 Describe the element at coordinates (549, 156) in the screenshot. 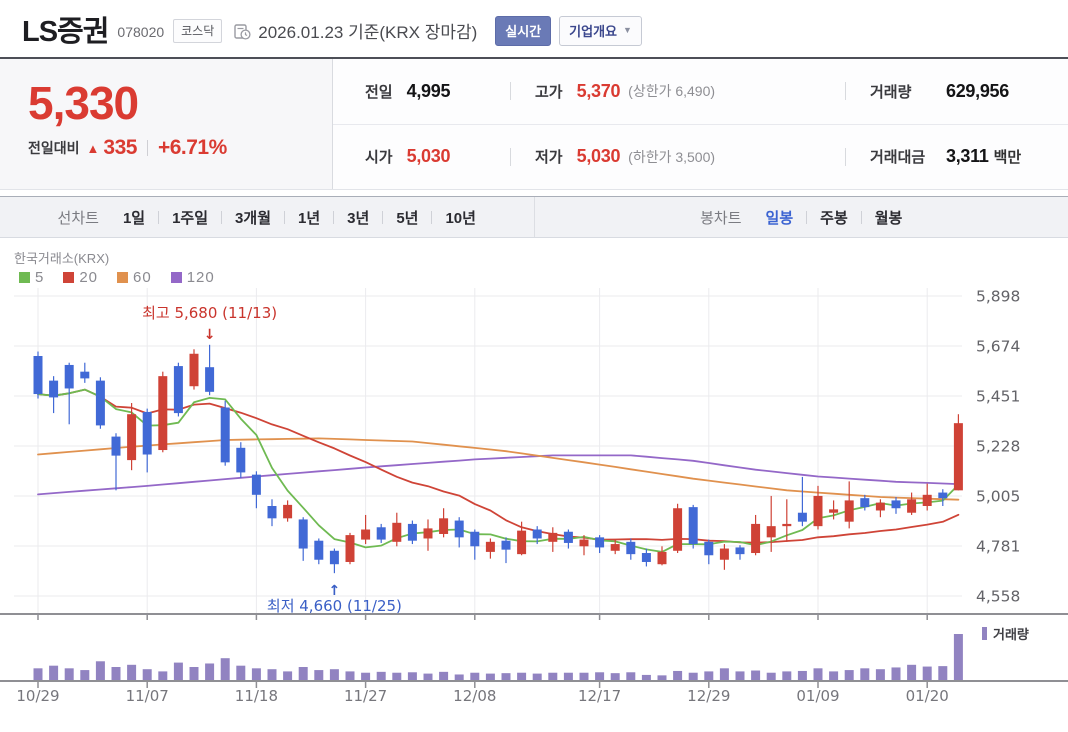

I see `low-label: 저가` at that location.